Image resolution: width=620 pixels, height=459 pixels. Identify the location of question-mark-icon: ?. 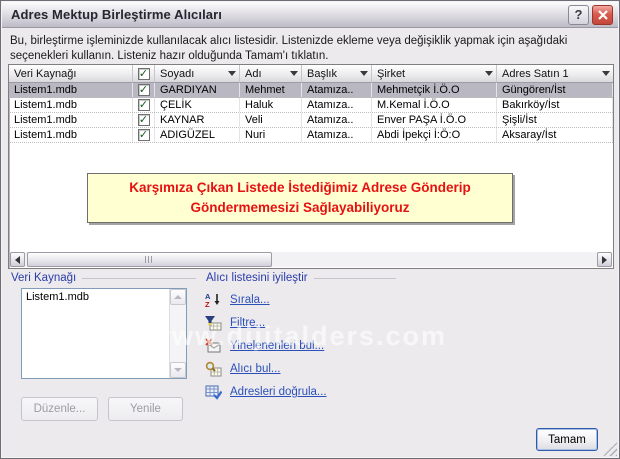
(578, 14).